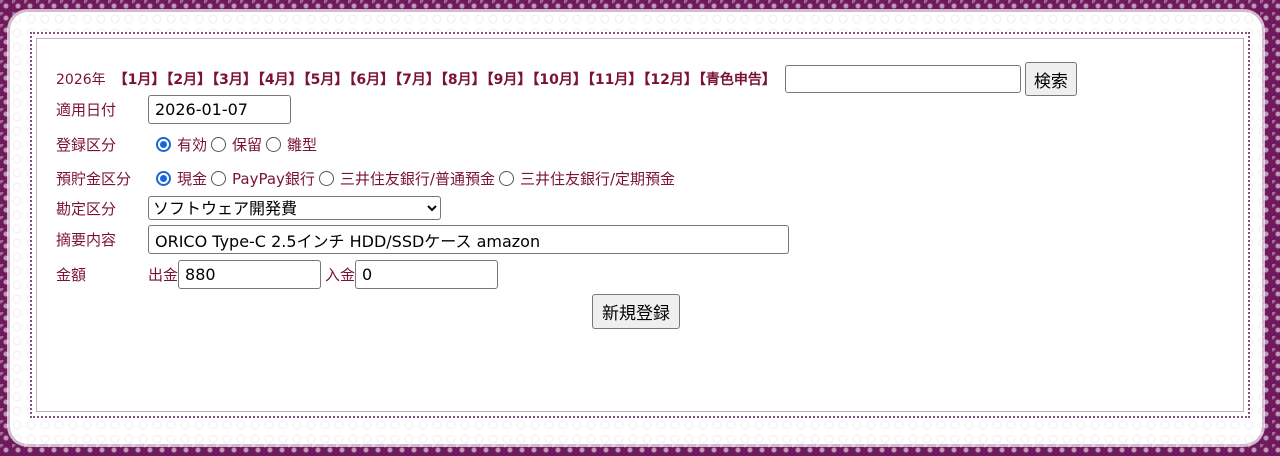  Describe the element at coordinates (670, 80) in the screenshot. I see `month-link-12: 【12月】` at that location.